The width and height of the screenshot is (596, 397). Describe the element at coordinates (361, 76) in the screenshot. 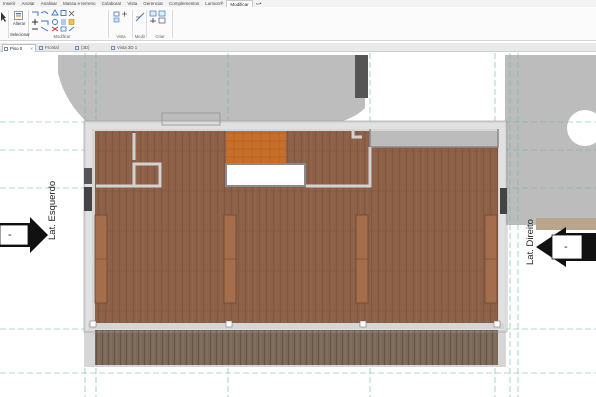

I see `terrain-dark-edge` at that location.